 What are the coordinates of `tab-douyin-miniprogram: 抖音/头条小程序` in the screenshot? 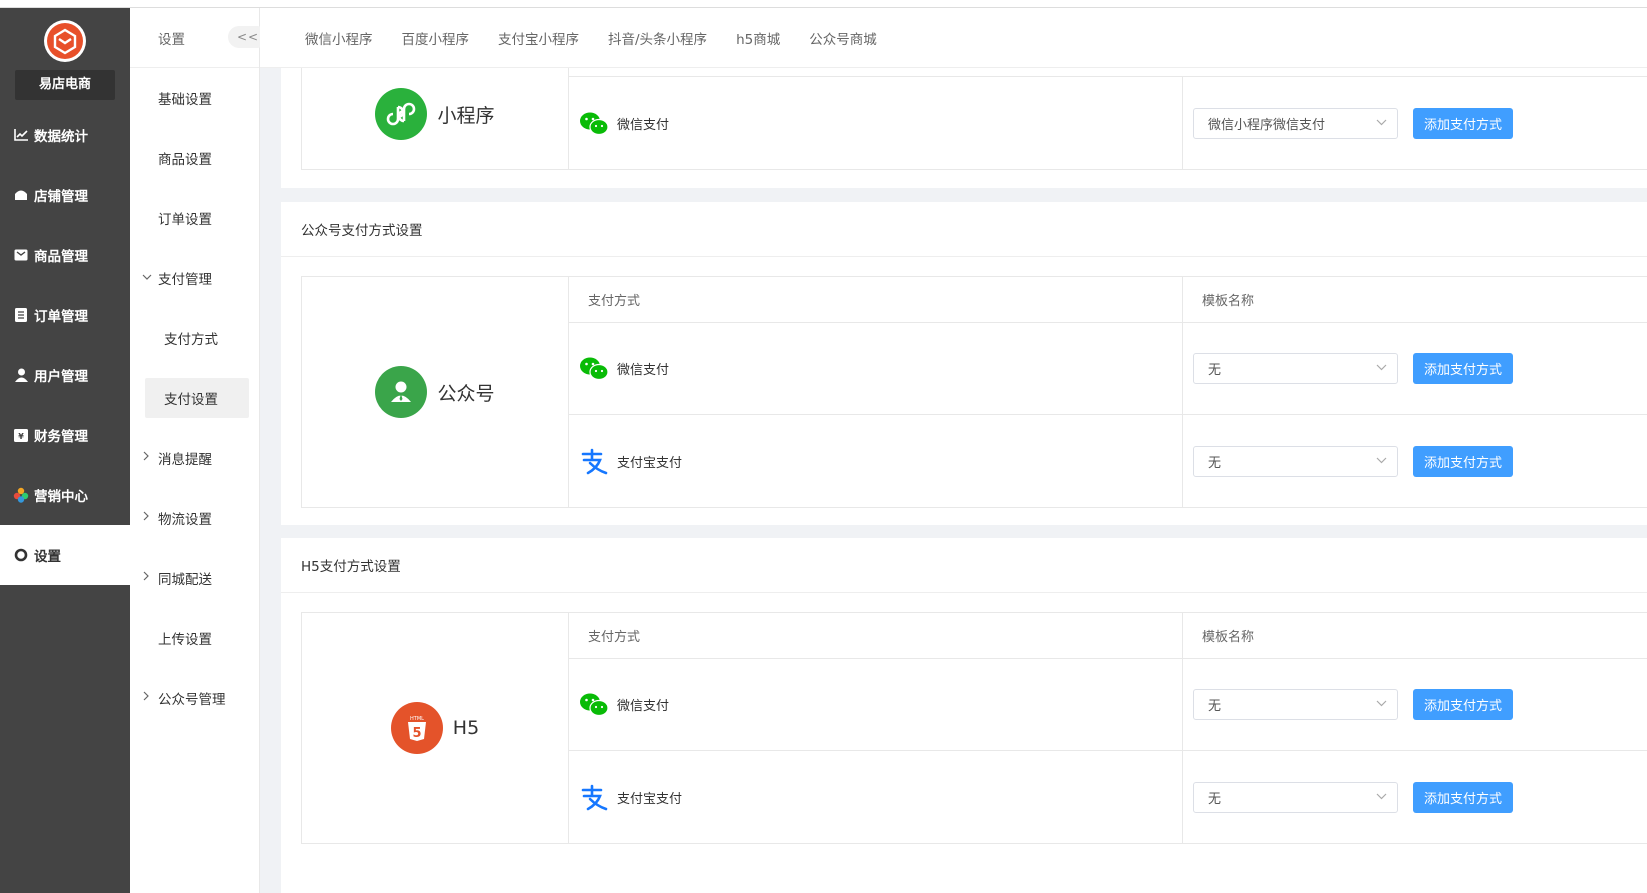 It's located at (657, 38).